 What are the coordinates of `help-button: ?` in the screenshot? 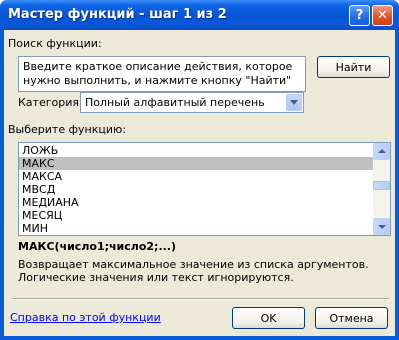 It's located at (359, 15).